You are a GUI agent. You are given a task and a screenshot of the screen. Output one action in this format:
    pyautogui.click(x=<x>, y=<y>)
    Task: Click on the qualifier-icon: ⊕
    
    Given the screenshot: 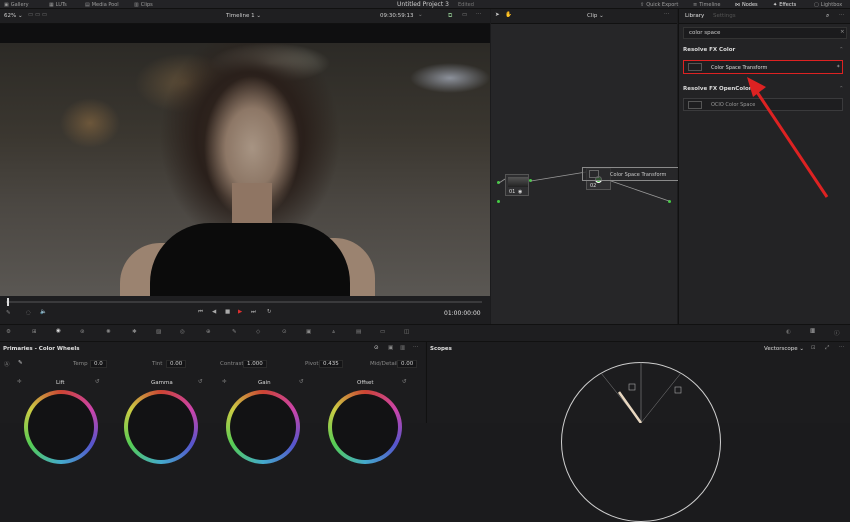 What is the action you would take?
    pyautogui.click(x=208, y=332)
    